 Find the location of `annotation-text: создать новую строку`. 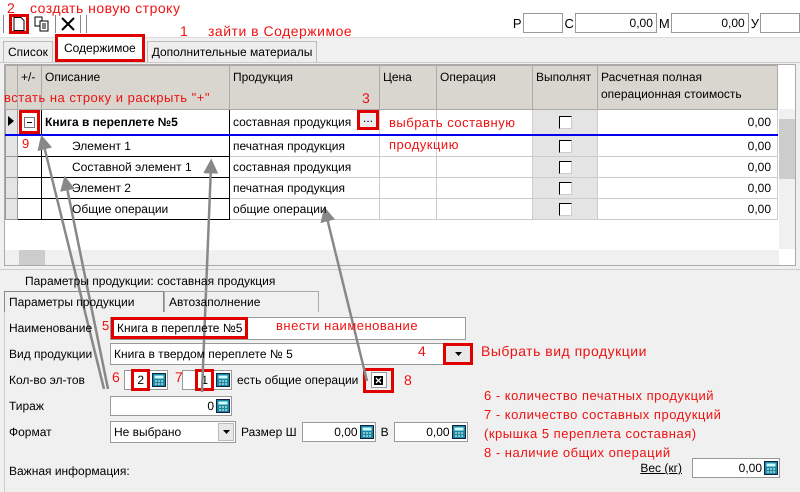

annotation-text: создать новую строку is located at coordinates (105, 8).